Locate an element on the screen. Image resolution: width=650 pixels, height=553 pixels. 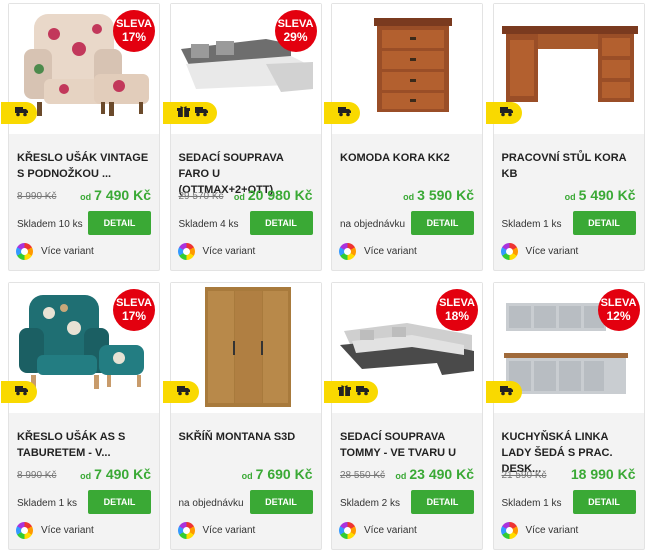
sale-badge: SLEVA 17% is located at coordinates (134, 31).